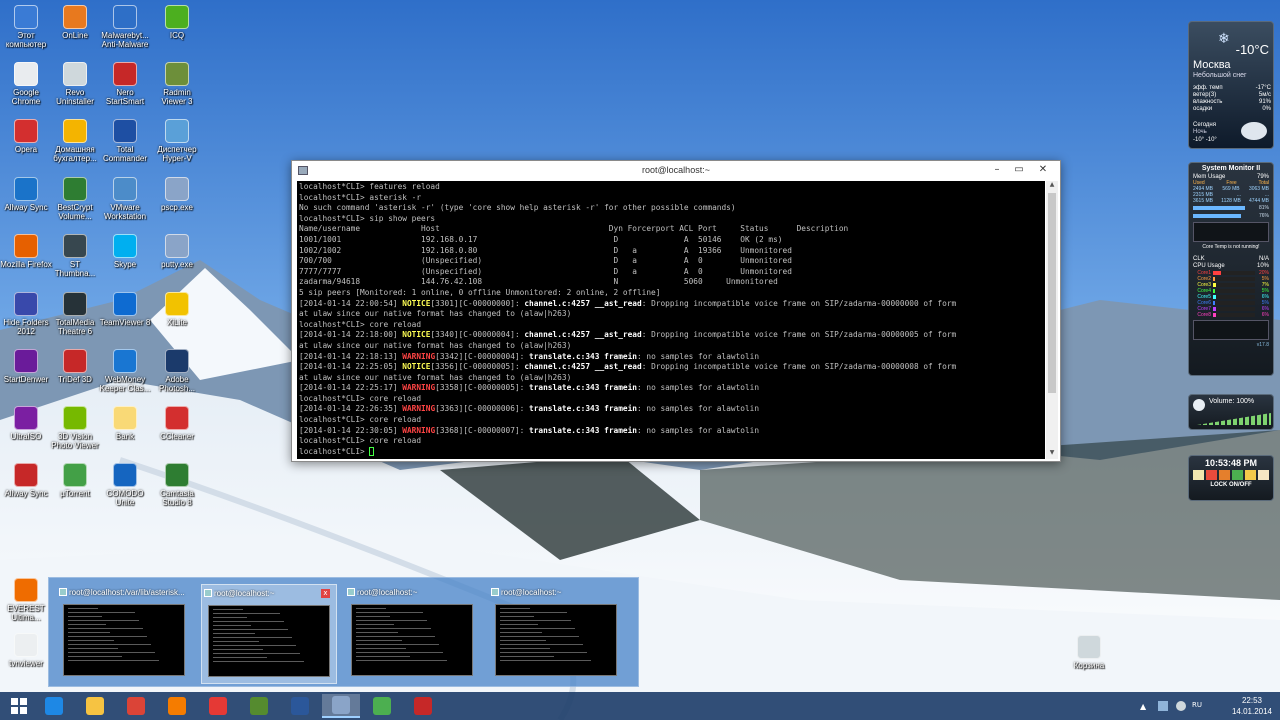 This screenshot has width=1280, height=720. I want to click on taskbar-app-camtasia, so click(259, 706).